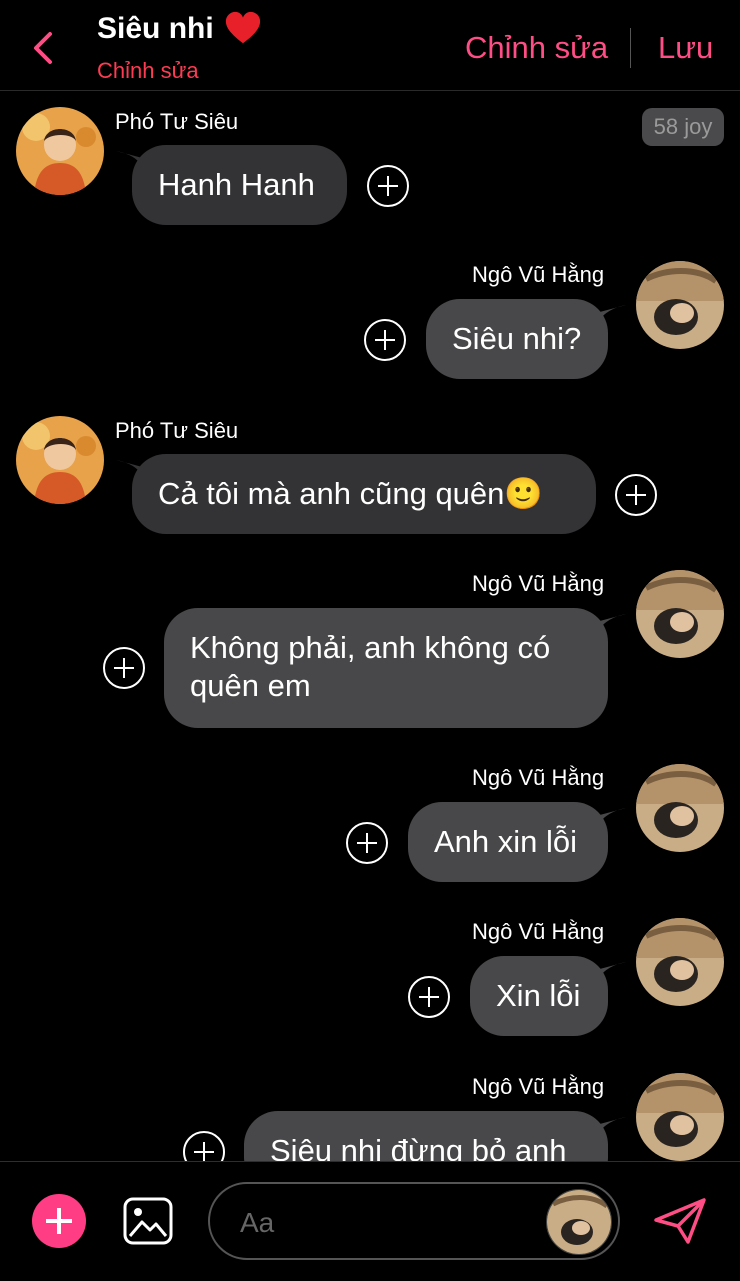 The width and height of the screenshot is (740, 1281). What do you see at coordinates (148, 70) in the screenshot?
I see `chat-subtitle: Chỉnh sửa` at bounding box center [148, 70].